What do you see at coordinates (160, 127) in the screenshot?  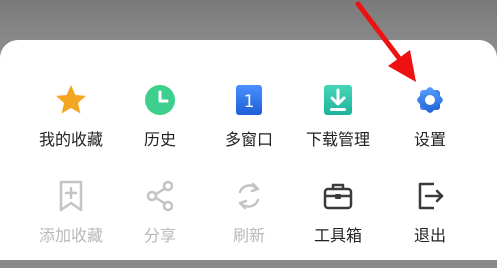 I see `menu-item-history: 历史` at bounding box center [160, 127].